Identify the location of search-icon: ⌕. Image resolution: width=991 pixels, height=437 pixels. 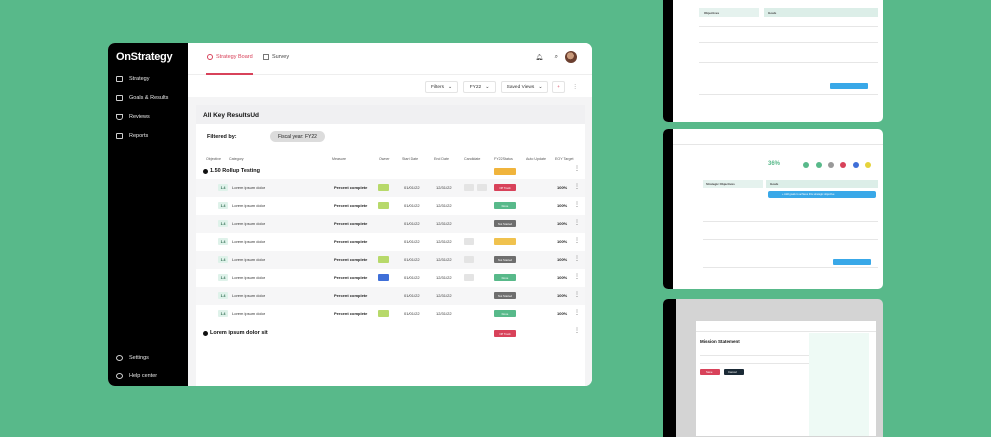
(556, 57).